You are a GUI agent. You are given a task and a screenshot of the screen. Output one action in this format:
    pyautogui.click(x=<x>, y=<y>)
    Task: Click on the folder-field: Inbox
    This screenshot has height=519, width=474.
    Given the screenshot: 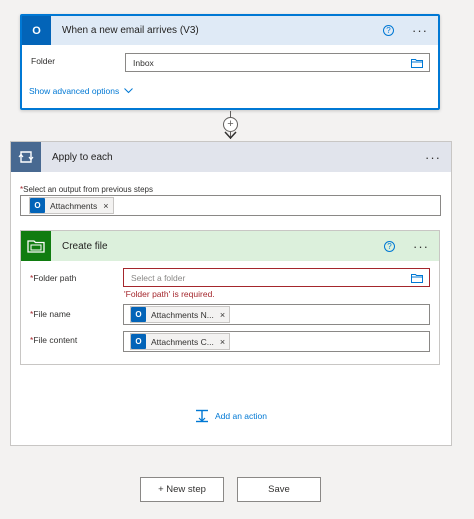 What is the action you would take?
    pyautogui.click(x=277, y=62)
    